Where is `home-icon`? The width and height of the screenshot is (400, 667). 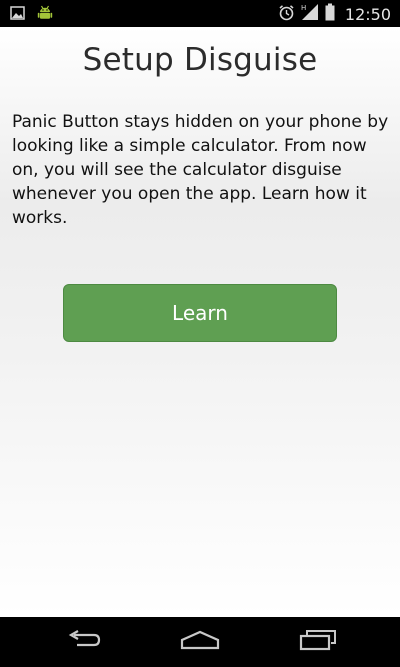
home-icon is located at coordinates (200, 642).